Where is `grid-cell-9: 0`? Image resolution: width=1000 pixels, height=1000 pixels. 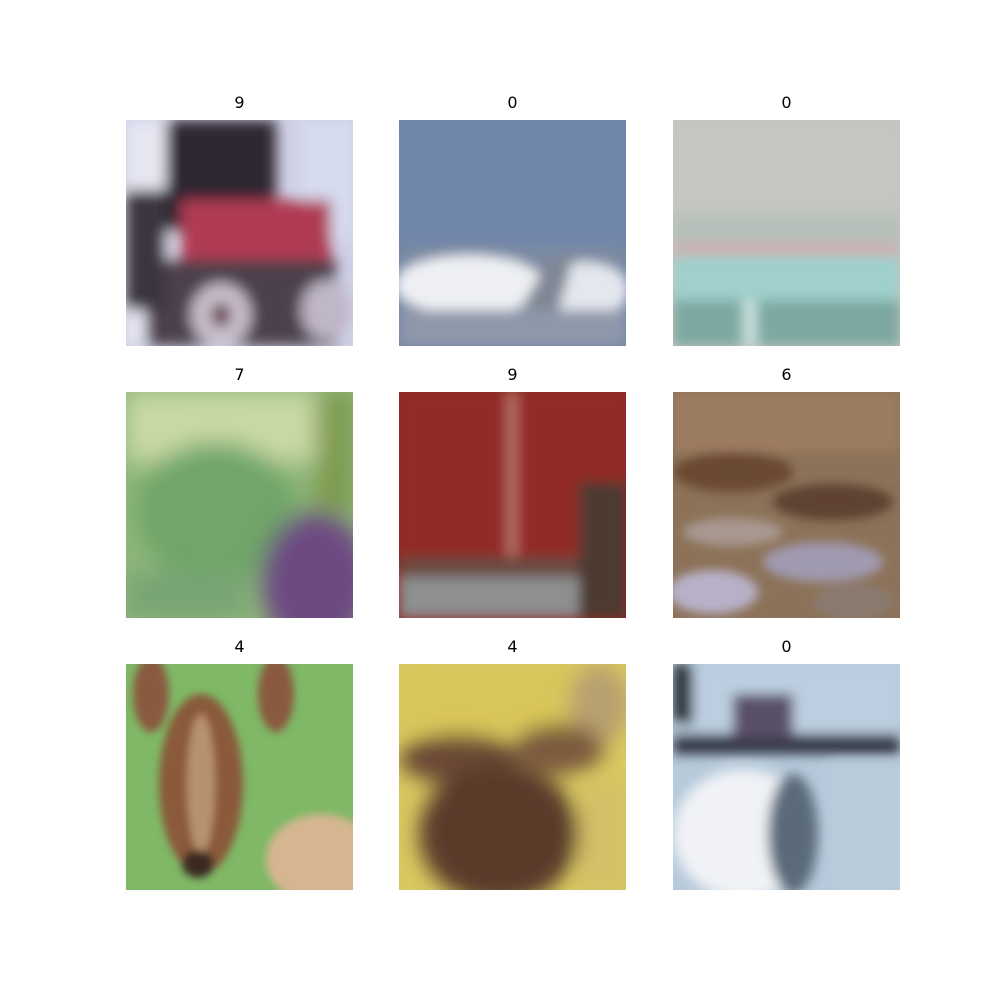 grid-cell-9: 0 is located at coordinates (786, 766).